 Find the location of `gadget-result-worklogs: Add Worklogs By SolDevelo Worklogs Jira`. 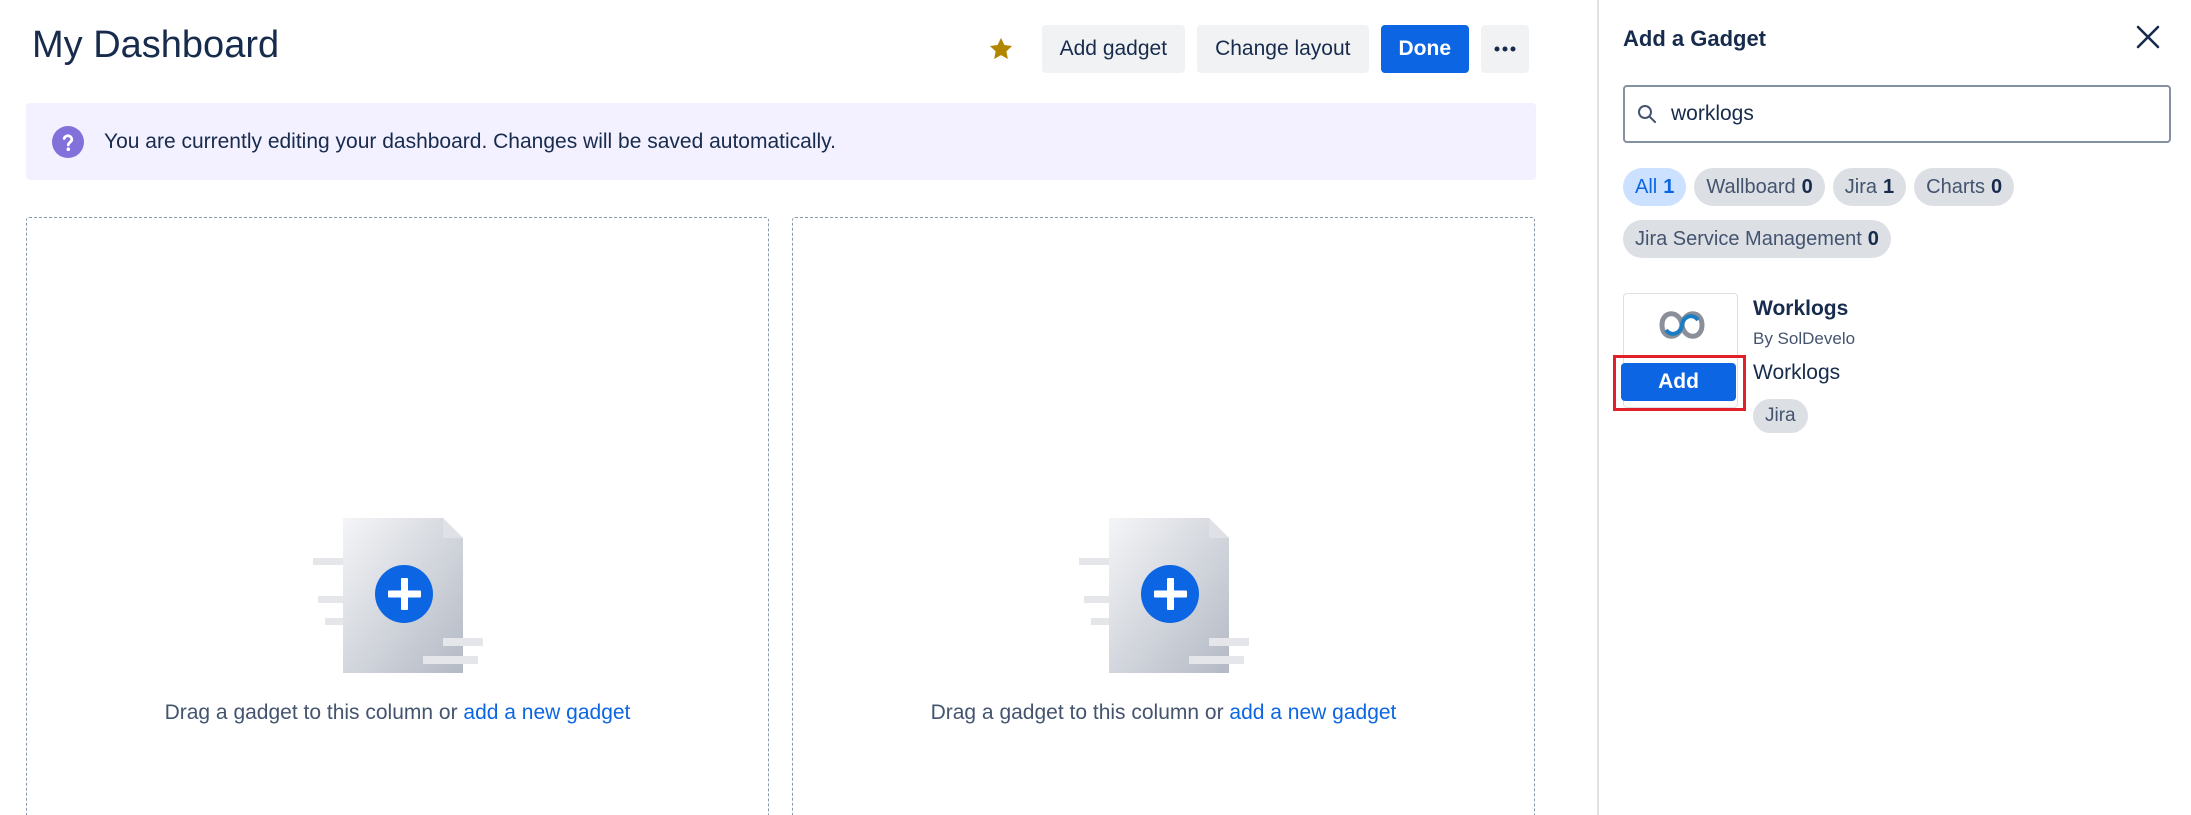

gadget-result-worklogs: Add Worklogs By SolDevelo Worklogs Jira is located at coordinates (1898, 363).